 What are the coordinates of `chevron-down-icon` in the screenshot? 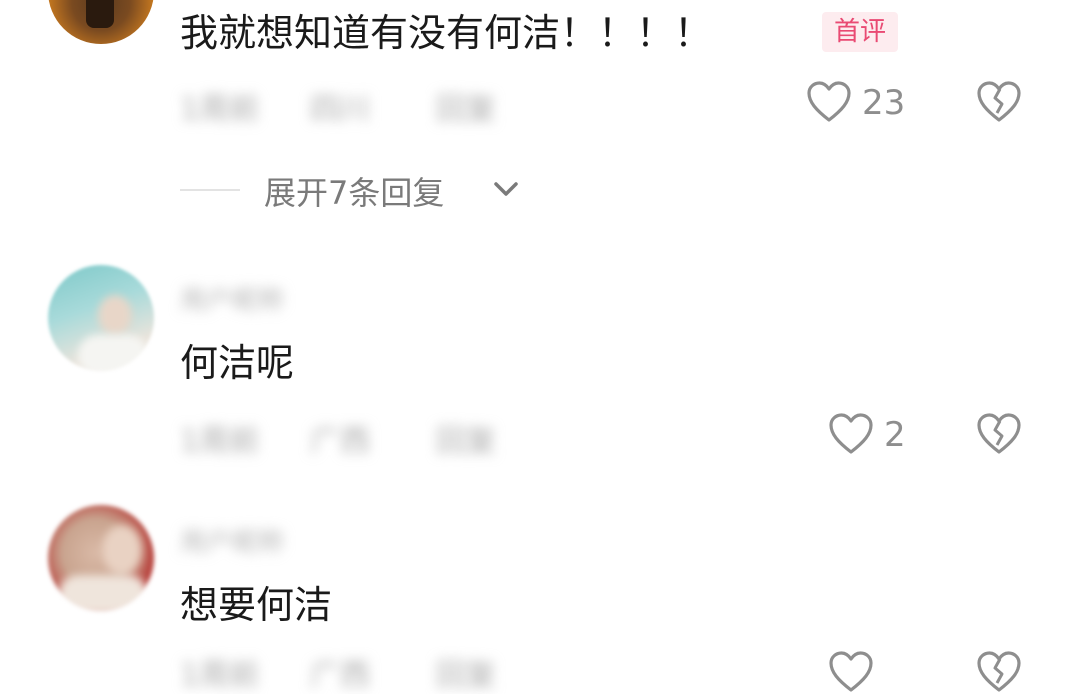 It's located at (506, 189).